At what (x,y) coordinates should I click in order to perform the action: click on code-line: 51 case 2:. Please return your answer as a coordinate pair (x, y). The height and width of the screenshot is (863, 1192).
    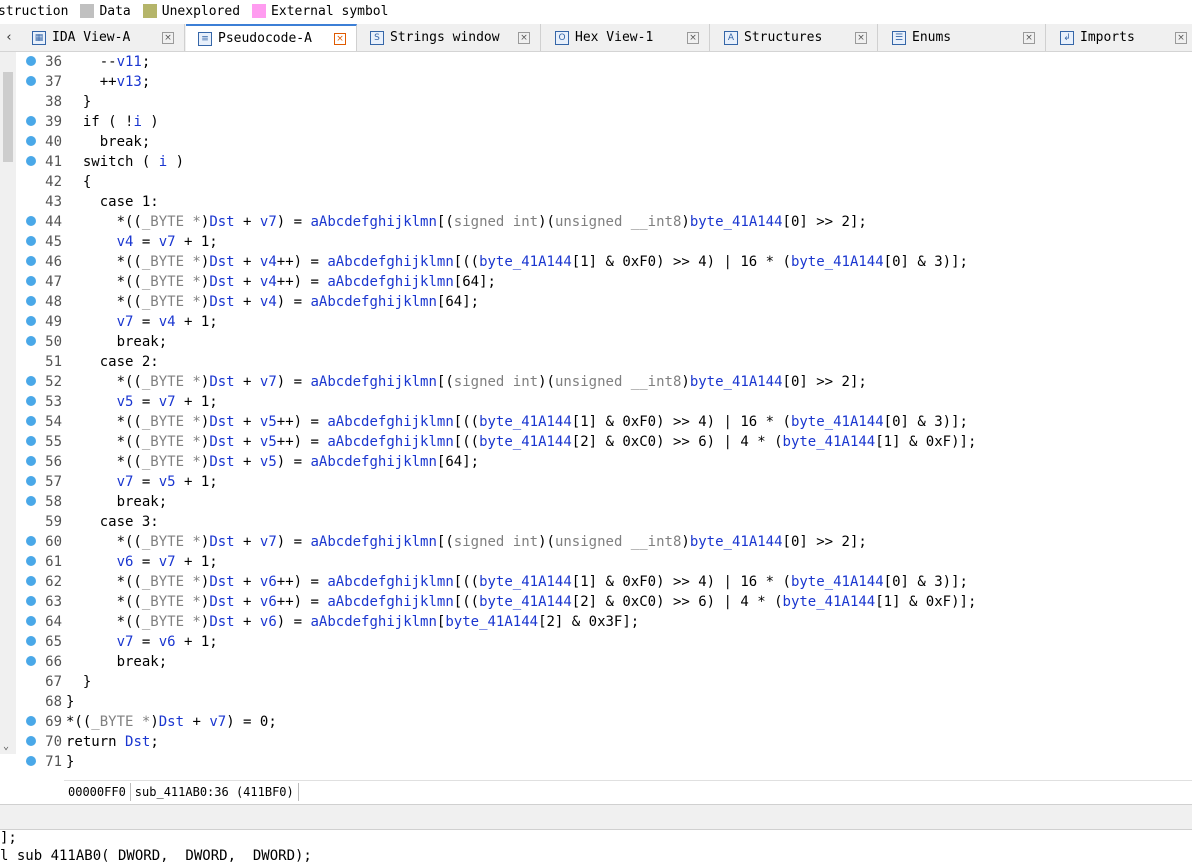
    Looking at the image, I should click on (605, 362).